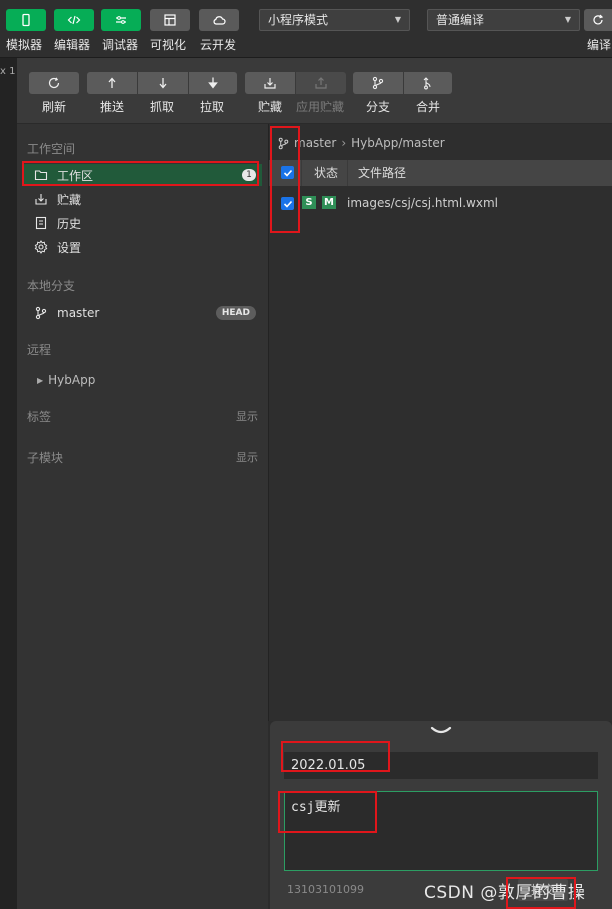 This screenshot has width=612, height=909. What do you see at coordinates (398, 143) in the screenshot?
I see `breadcrumb-remote: HybApp/master` at bounding box center [398, 143].